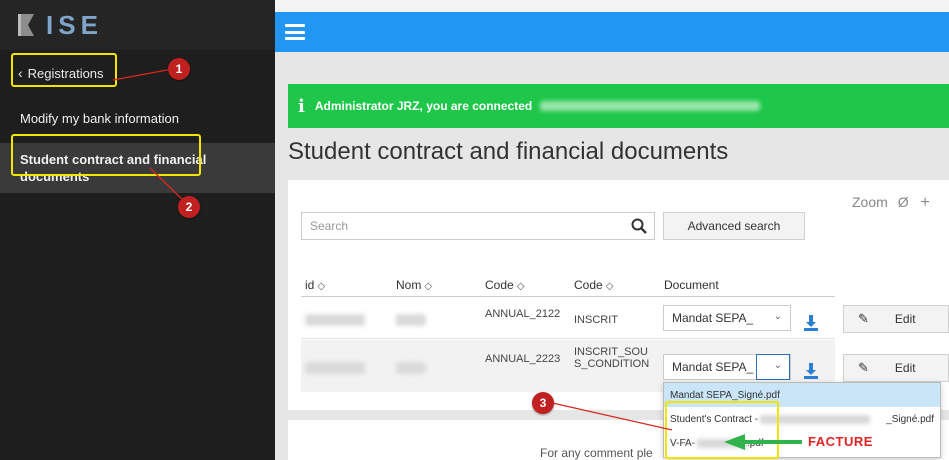 The width and height of the screenshot is (949, 460). What do you see at coordinates (639, 226) in the screenshot?
I see `search-icon` at bounding box center [639, 226].